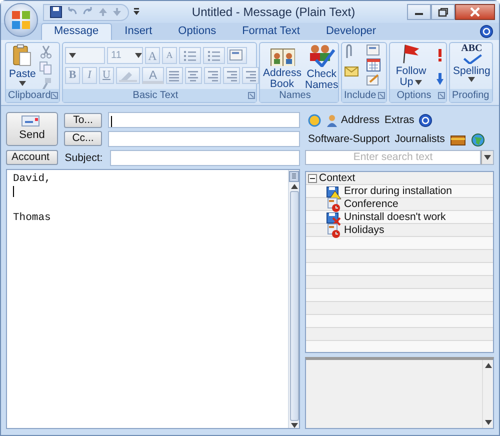 This screenshot has width=500, height=436. I want to click on subject-field, so click(205, 158).